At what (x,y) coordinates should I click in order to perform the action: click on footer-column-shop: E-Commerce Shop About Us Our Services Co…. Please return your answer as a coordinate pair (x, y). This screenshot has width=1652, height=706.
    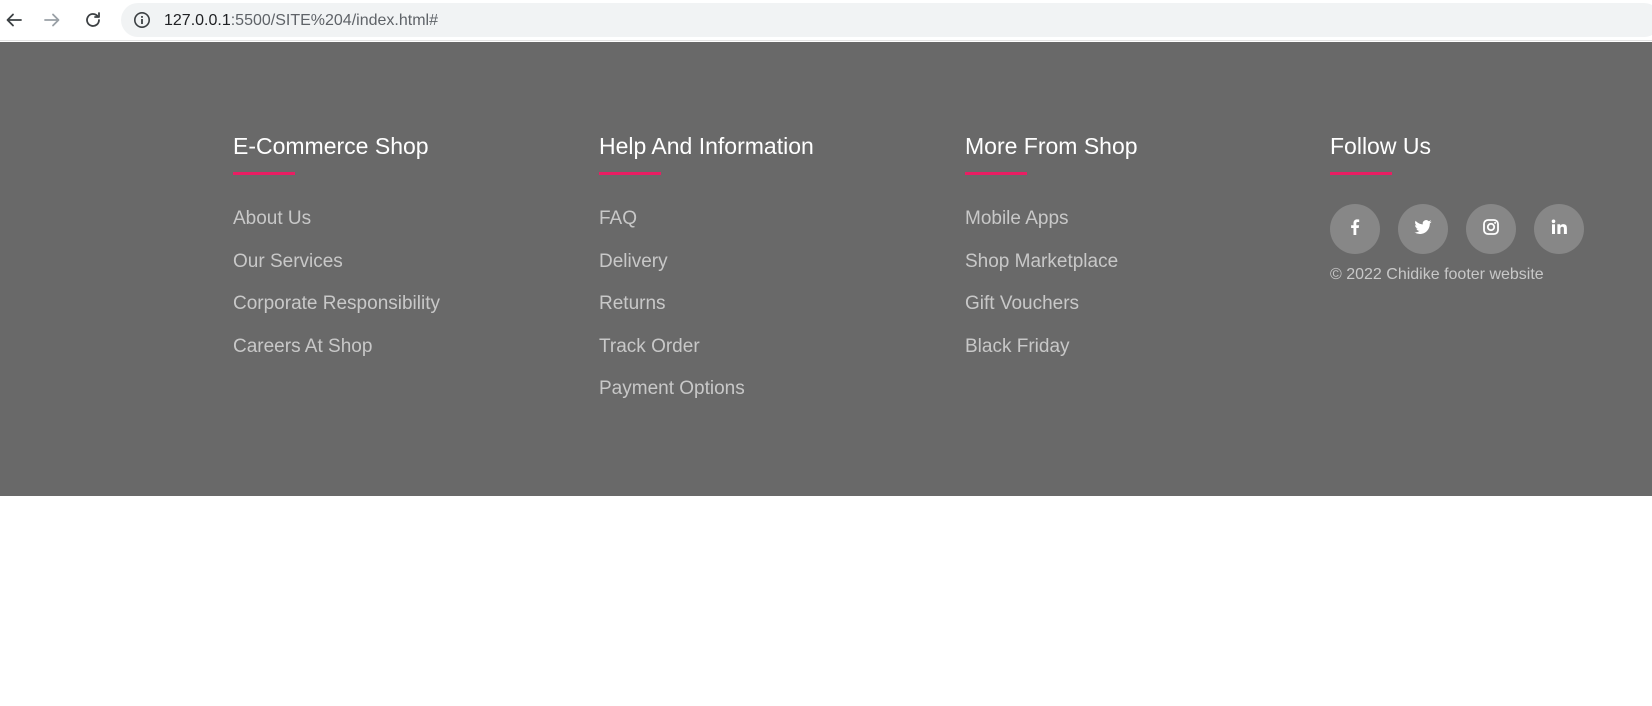
    Looking at the image, I should click on (336, 255).